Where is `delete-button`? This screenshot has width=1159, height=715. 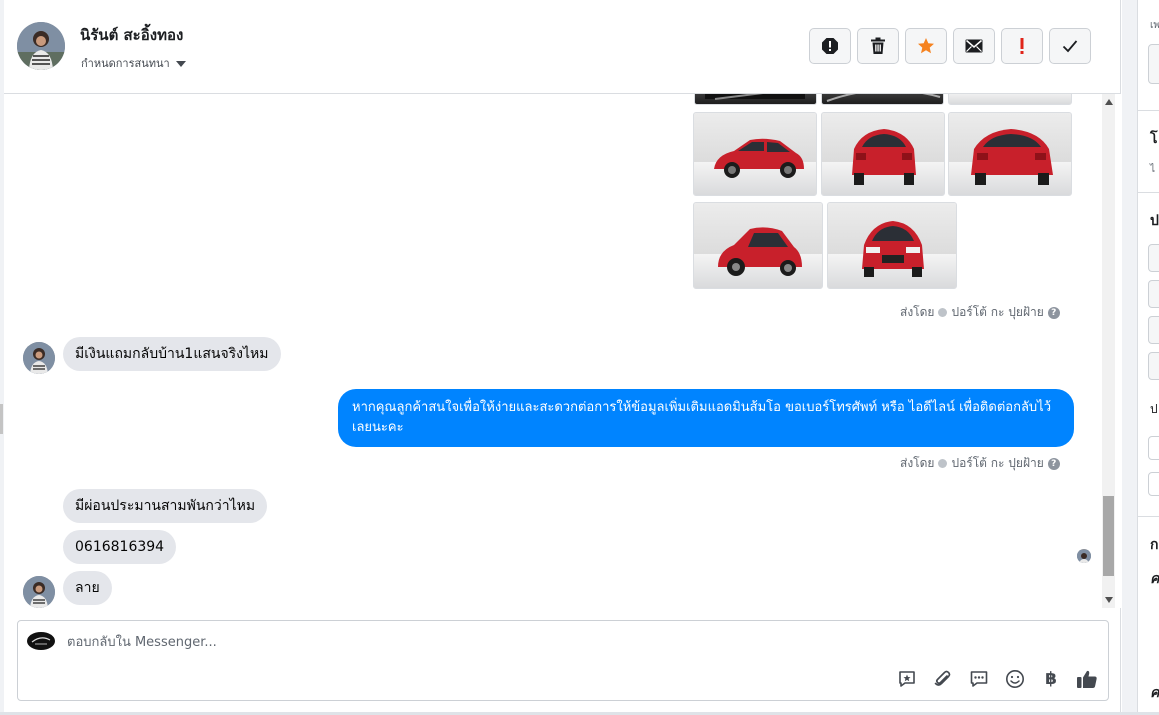
delete-button is located at coordinates (878, 46).